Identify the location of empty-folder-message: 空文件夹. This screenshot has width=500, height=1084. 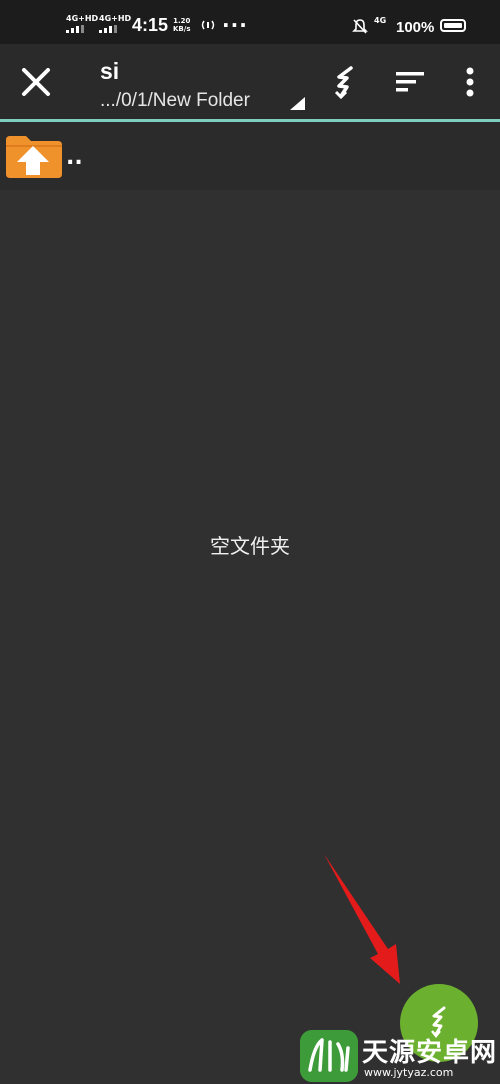
(250, 546).